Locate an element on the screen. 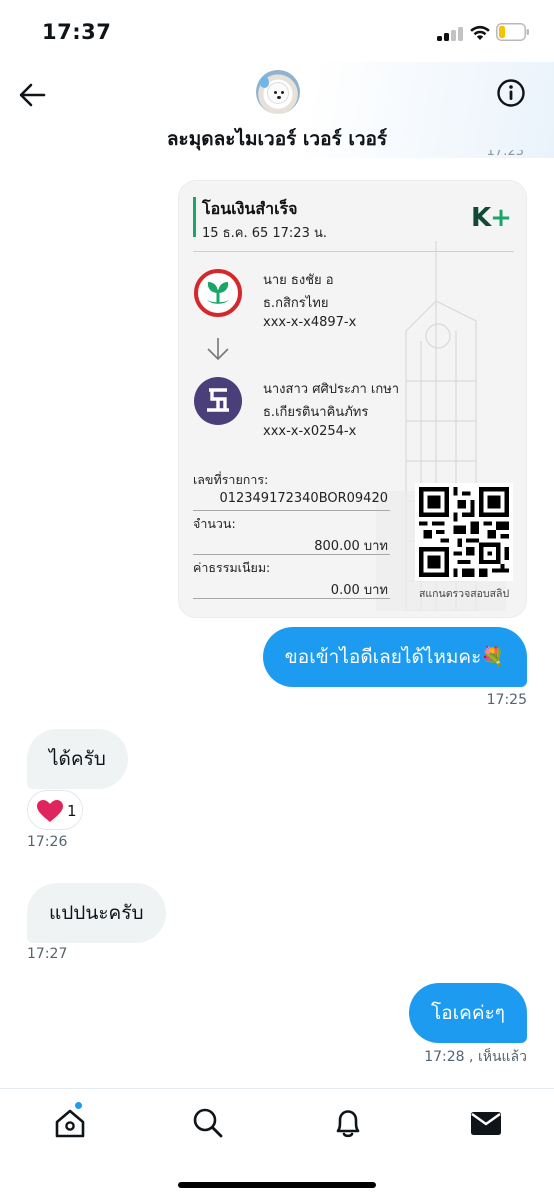 This screenshot has height=1200, width=554. receiver-account: xxx-x-x0254-x is located at coordinates (310, 431).